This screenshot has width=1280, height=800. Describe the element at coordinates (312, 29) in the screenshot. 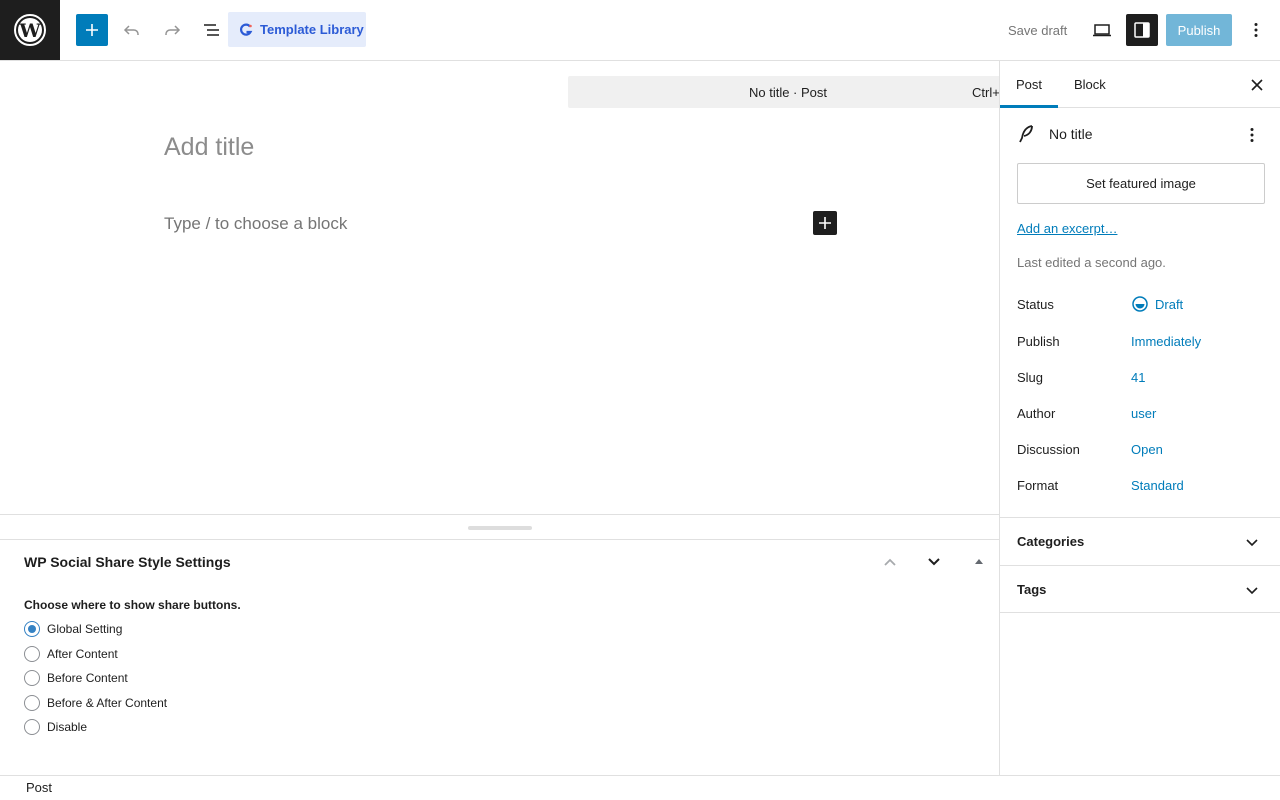

I see `template-library-label: Template Library` at that location.